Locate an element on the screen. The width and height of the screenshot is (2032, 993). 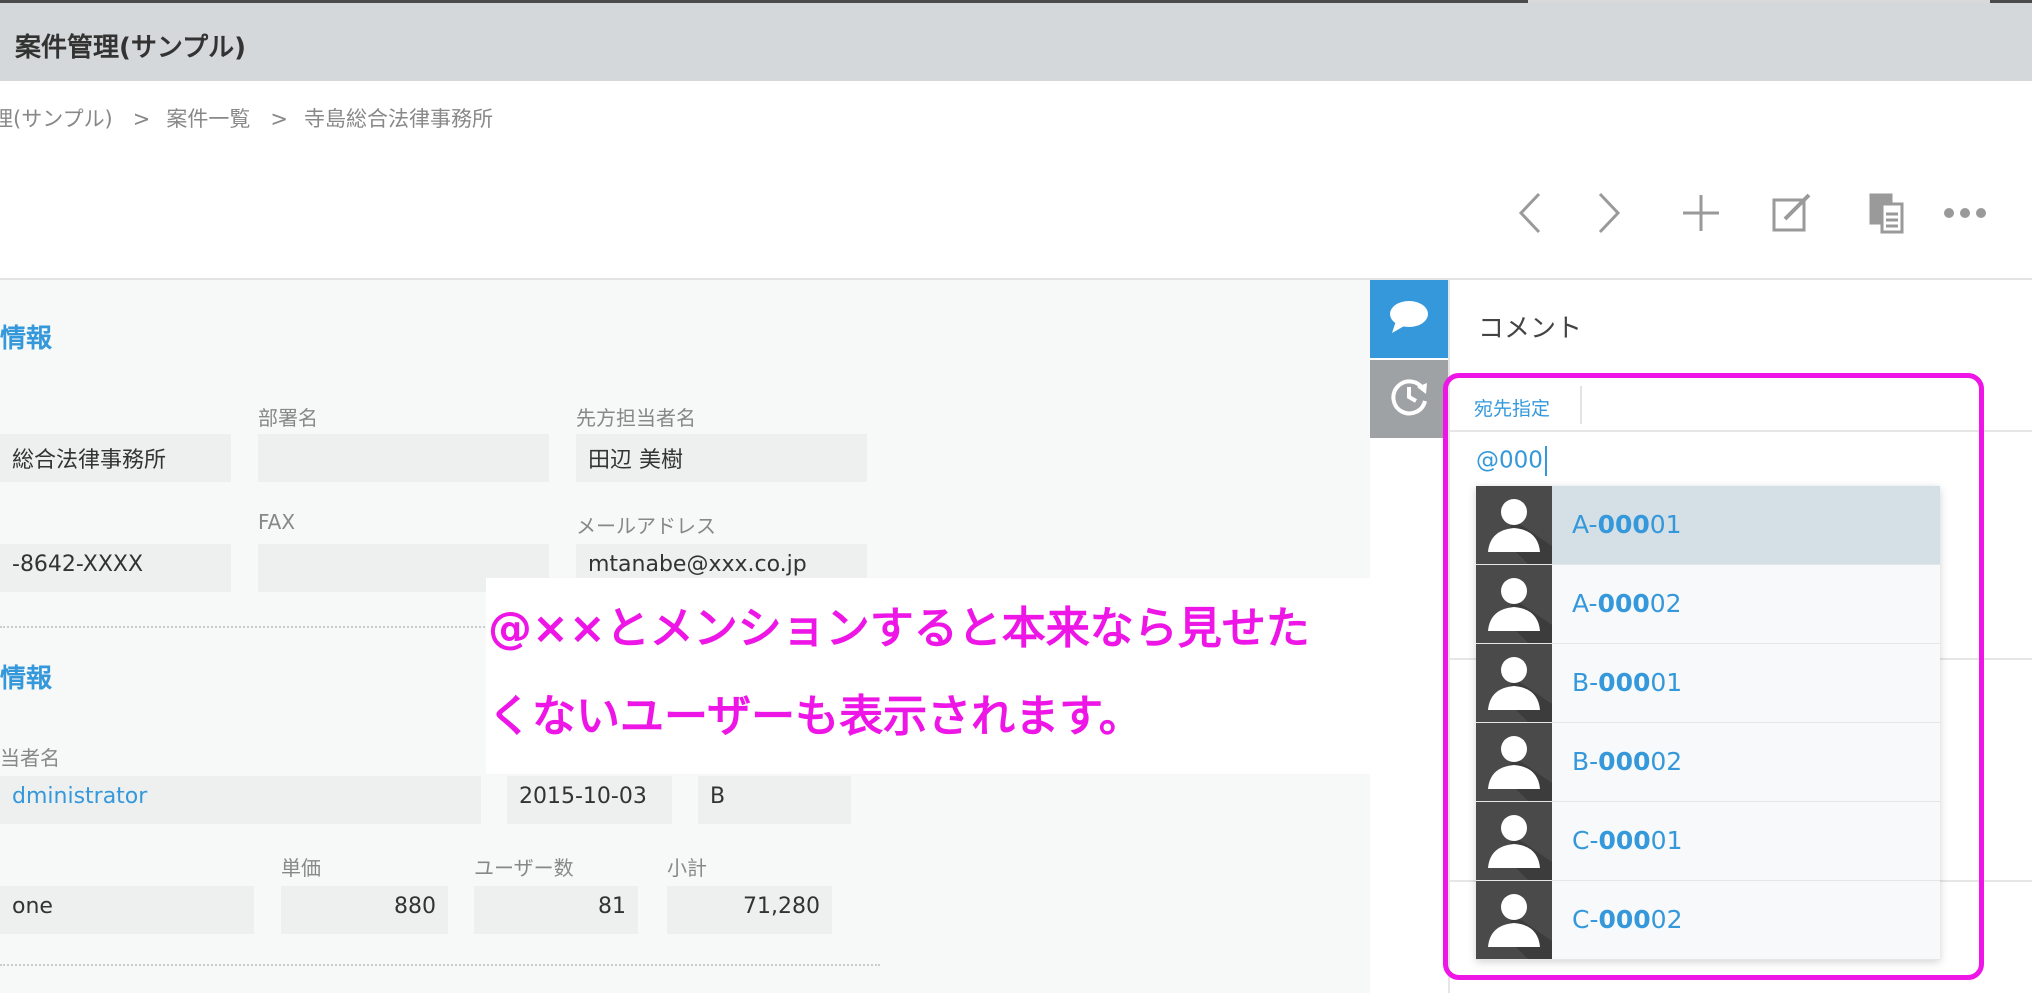
comment-icon is located at coordinates (1409, 319).